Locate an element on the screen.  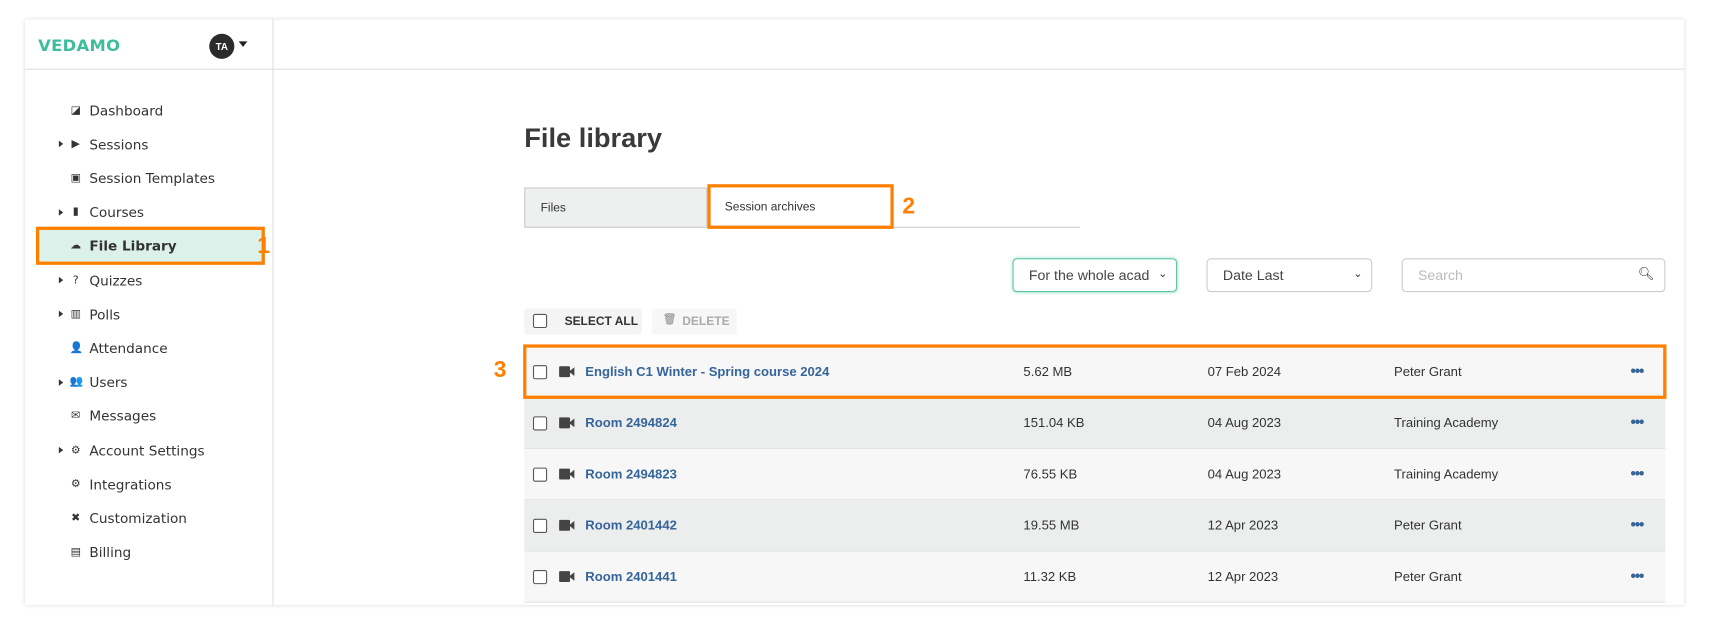
bar-chart-icon: ▥ is located at coordinates (75, 314).